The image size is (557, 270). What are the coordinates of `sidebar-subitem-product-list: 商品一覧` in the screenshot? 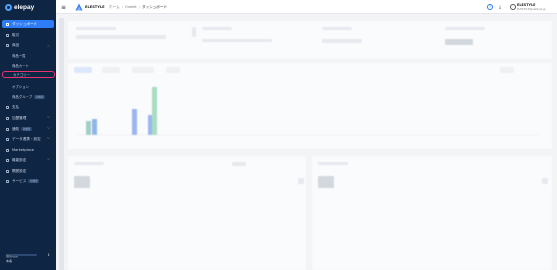 It's located at (33, 55).